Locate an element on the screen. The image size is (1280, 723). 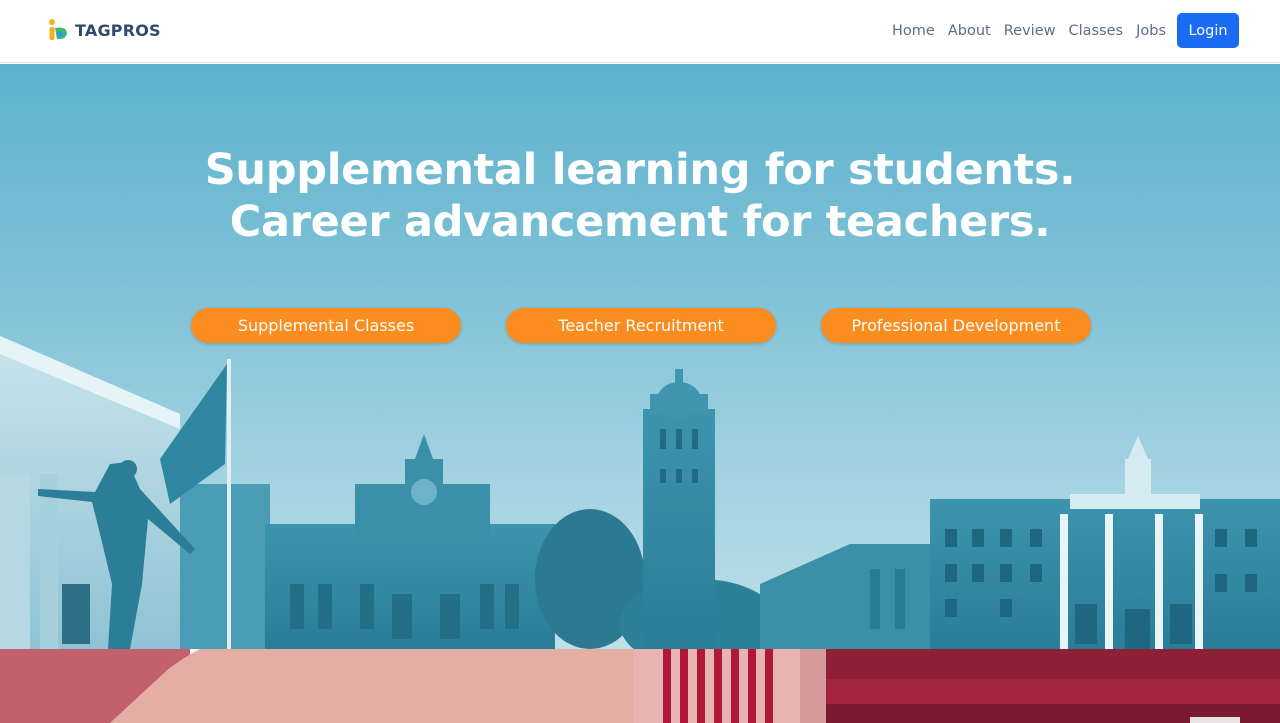
banner-collage-image is located at coordinates (640, 686).